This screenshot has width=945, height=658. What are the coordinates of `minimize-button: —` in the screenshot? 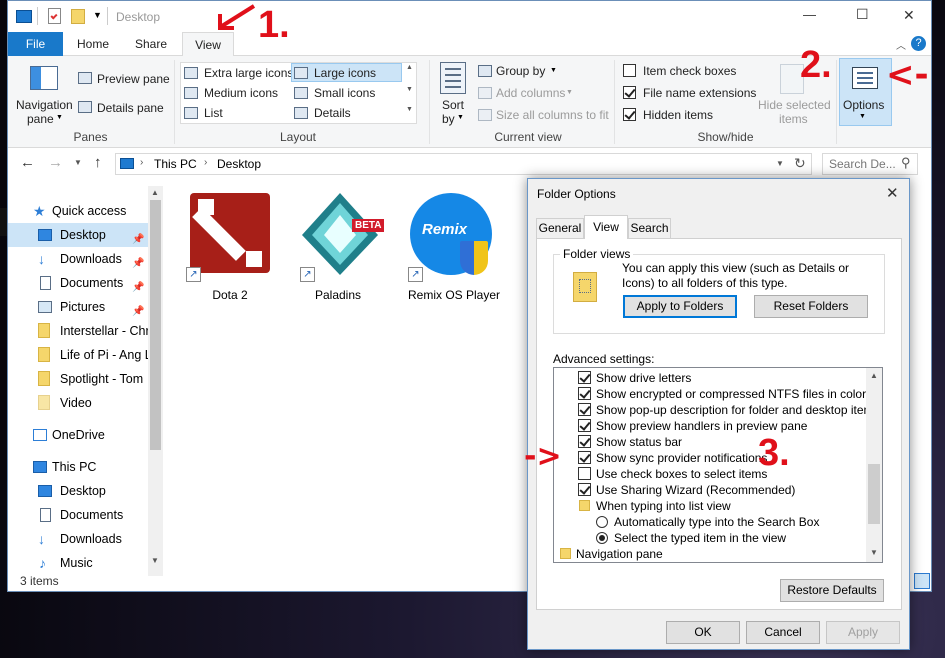 It's located at (809, 14).